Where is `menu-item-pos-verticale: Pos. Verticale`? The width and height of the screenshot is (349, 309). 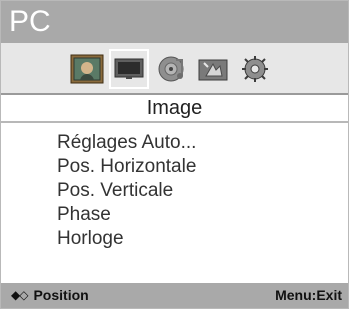
menu-item-pos-verticale: Pos. Verticale is located at coordinates (126, 191).